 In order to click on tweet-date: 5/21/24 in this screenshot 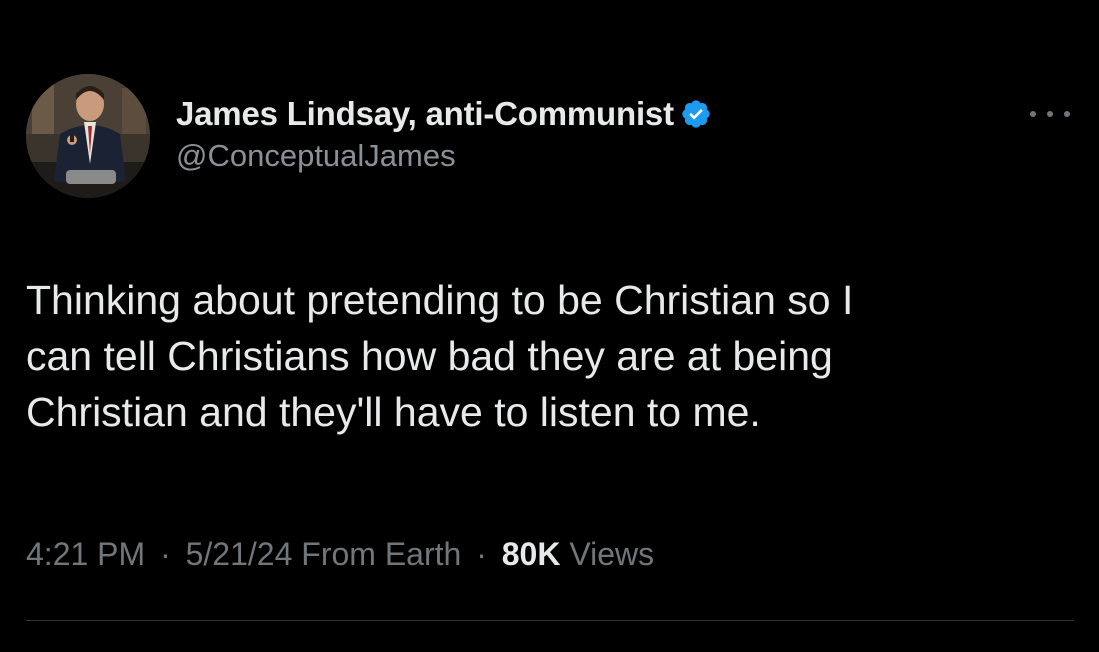, I will do `click(239, 554)`.